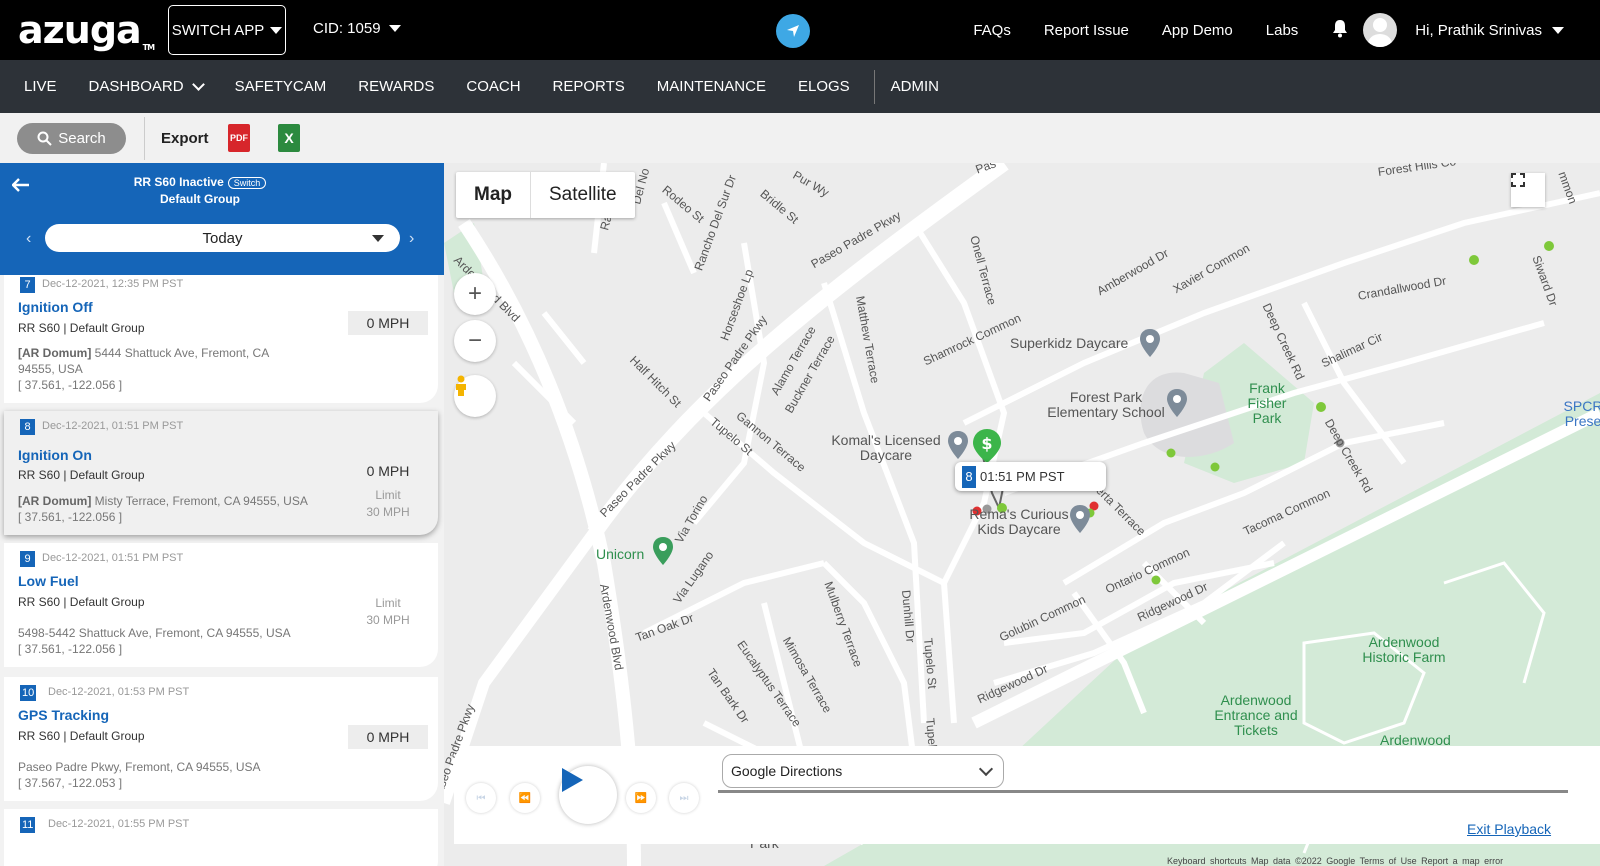  I want to click on poi-remas-daycare: Rema's Curious Kids Daycare, so click(1019, 522).